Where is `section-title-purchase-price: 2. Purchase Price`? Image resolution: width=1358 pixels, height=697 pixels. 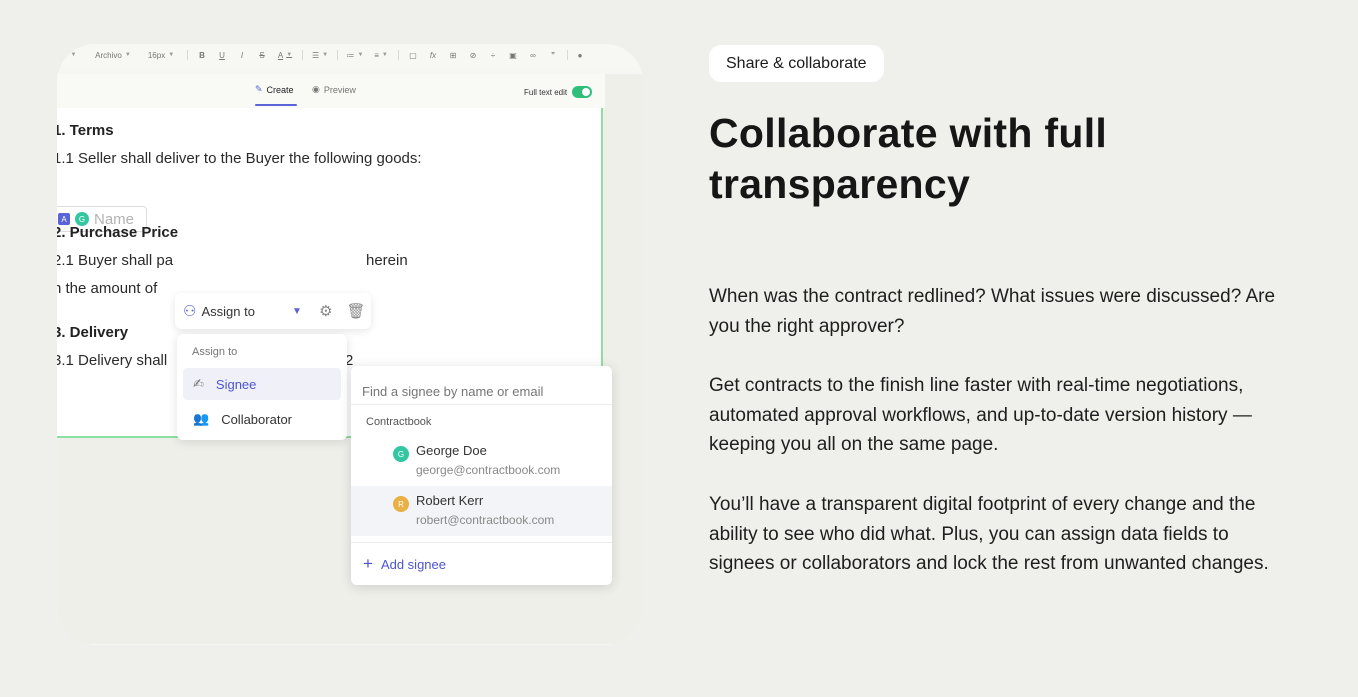 section-title-purchase-price: 2. Purchase Price is located at coordinates (118, 232).